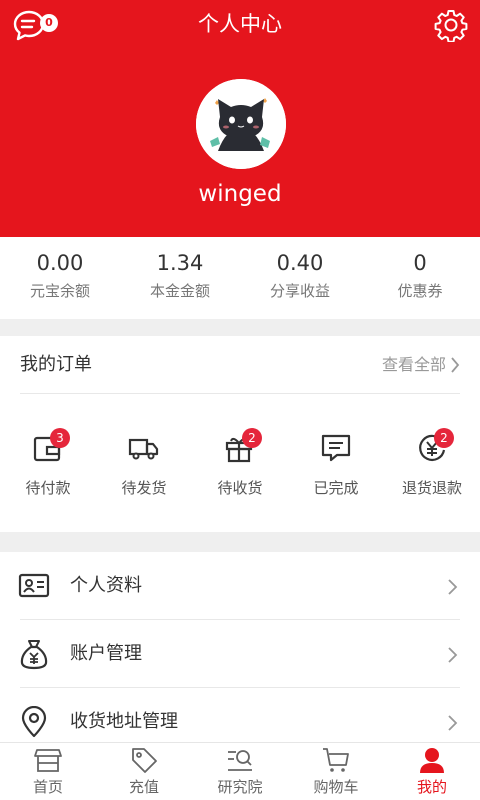  What do you see at coordinates (299, 291) in the screenshot?
I see `stat-label: 分享收益` at bounding box center [299, 291].